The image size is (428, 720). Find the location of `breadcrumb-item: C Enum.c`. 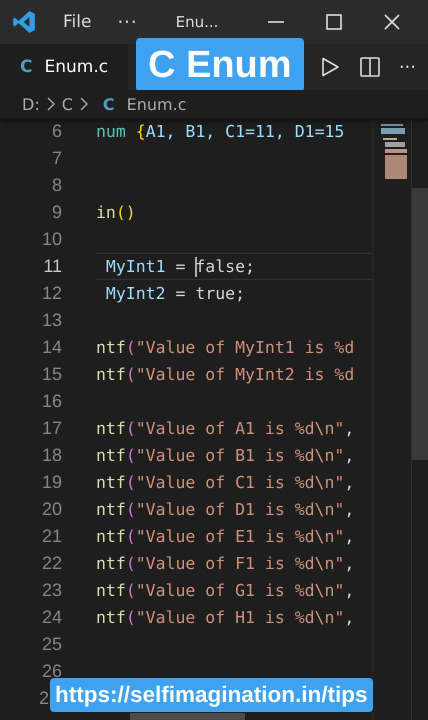

breadcrumb-item: C Enum.c is located at coordinates (144, 104).